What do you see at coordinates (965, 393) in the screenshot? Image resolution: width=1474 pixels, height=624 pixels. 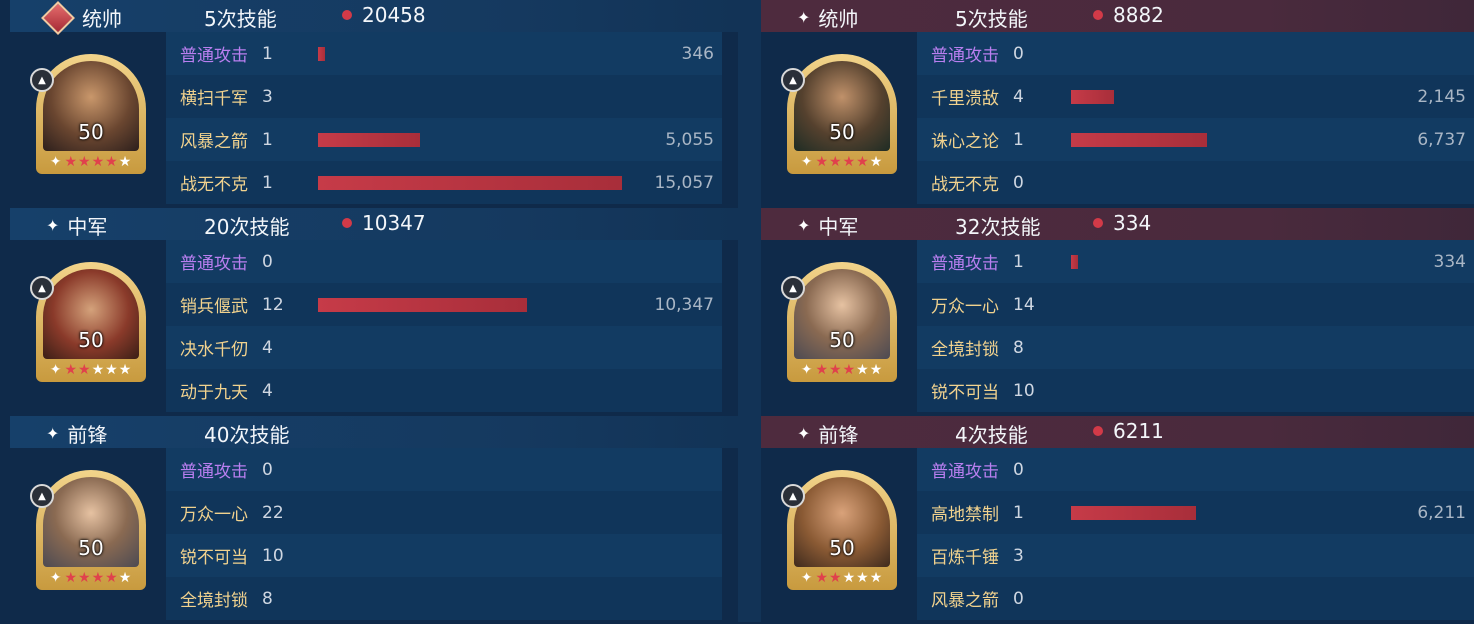 I see `skill-name: 锐不可当` at bounding box center [965, 393].